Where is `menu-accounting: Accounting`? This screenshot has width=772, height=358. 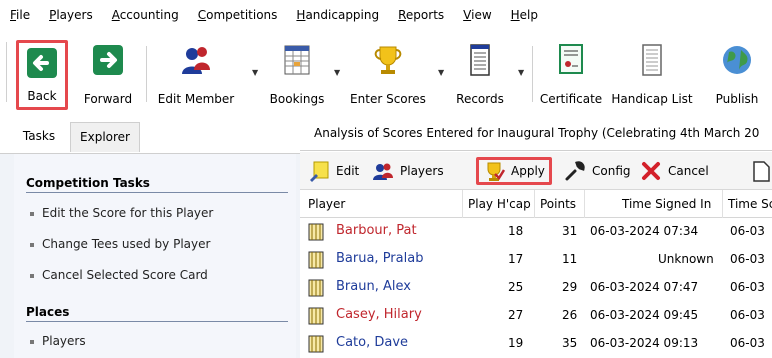
menu-accounting: Accounting is located at coordinates (145, 15).